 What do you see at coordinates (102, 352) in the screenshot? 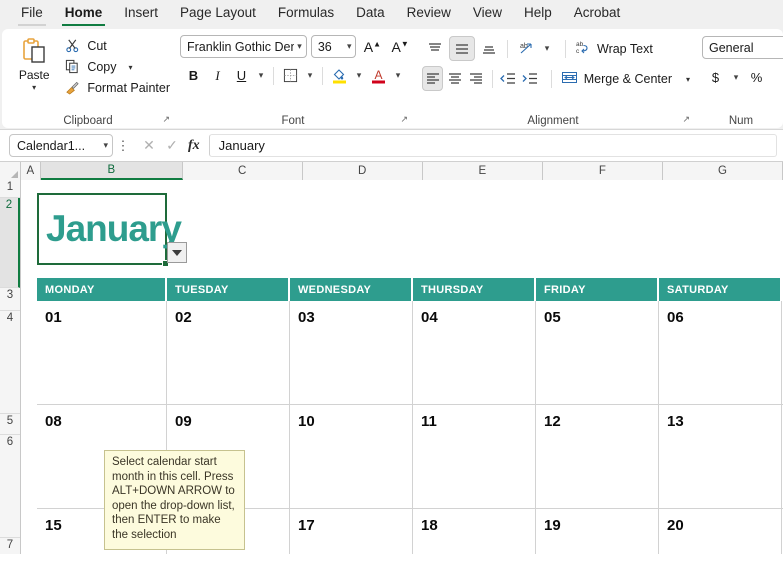
I see `calendar-date-cell: 01` at bounding box center [102, 352].